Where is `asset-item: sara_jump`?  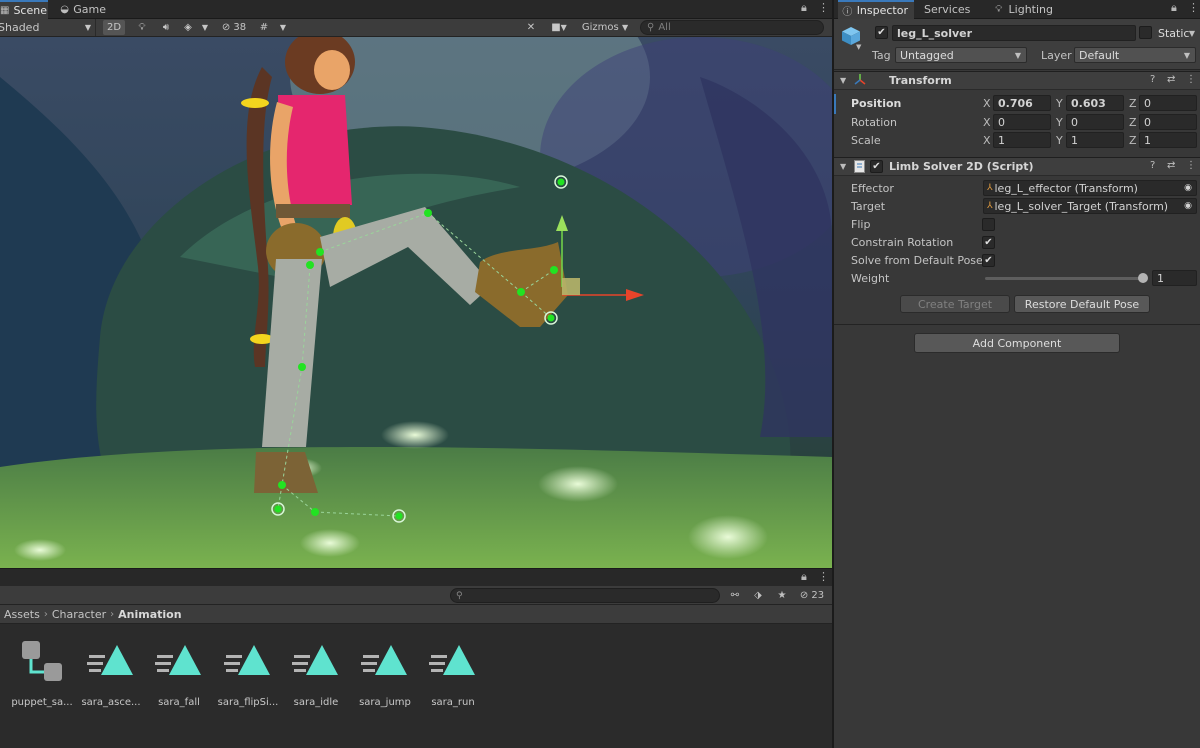 asset-item: sara_jump is located at coordinates (385, 675).